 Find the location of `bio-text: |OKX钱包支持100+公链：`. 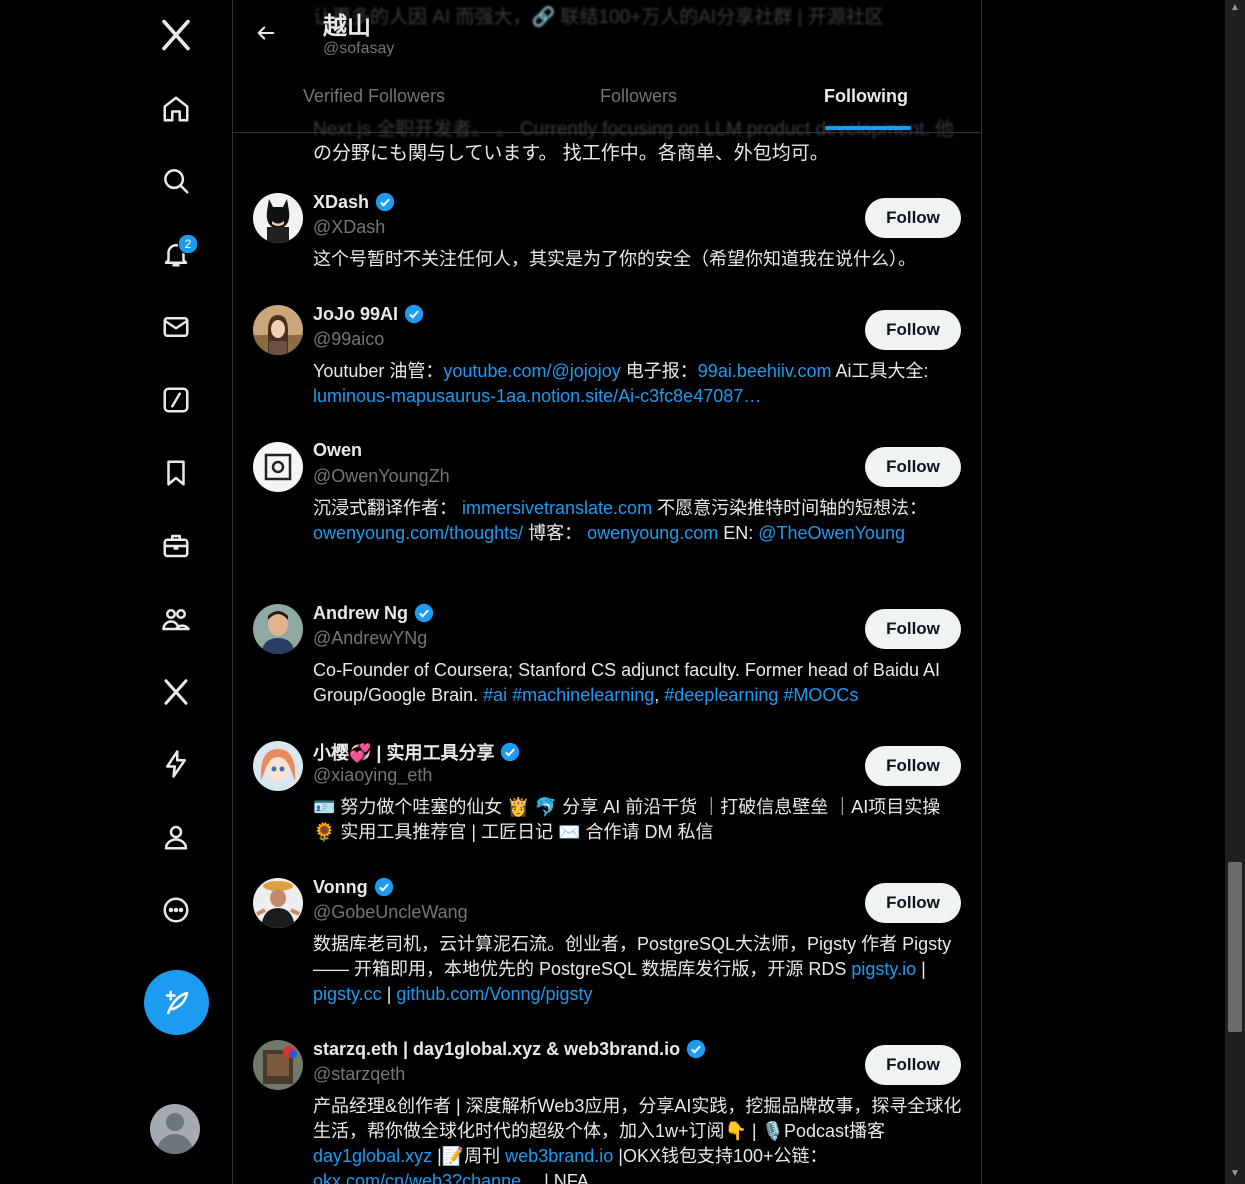

bio-text: |OKX钱包支持100+公链： is located at coordinates (720, 1156).